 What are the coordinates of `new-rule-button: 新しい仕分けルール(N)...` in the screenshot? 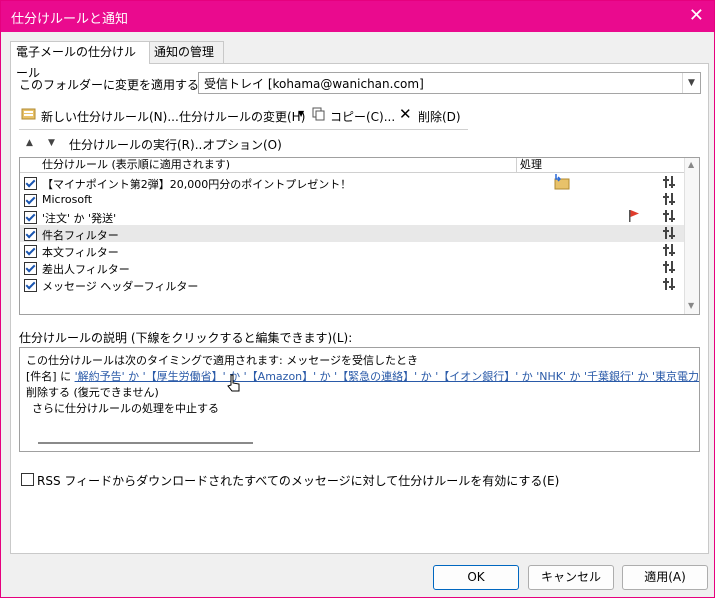 It's located at (110, 116).